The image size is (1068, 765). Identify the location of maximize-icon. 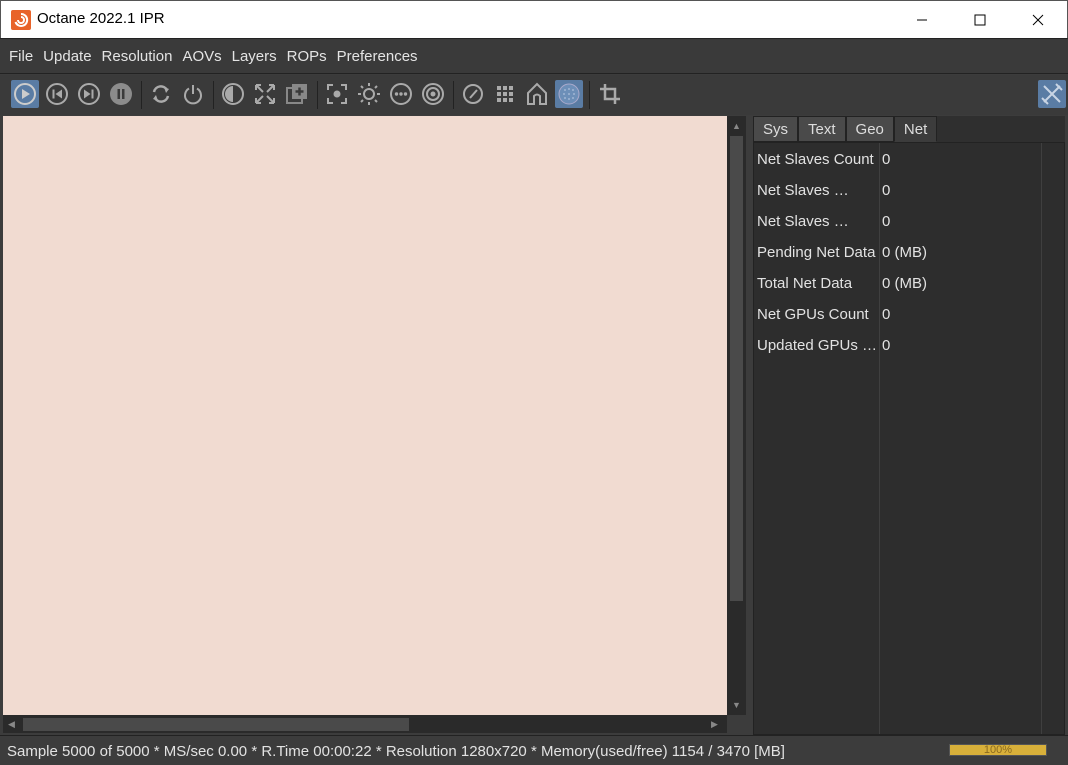
(980, 20).